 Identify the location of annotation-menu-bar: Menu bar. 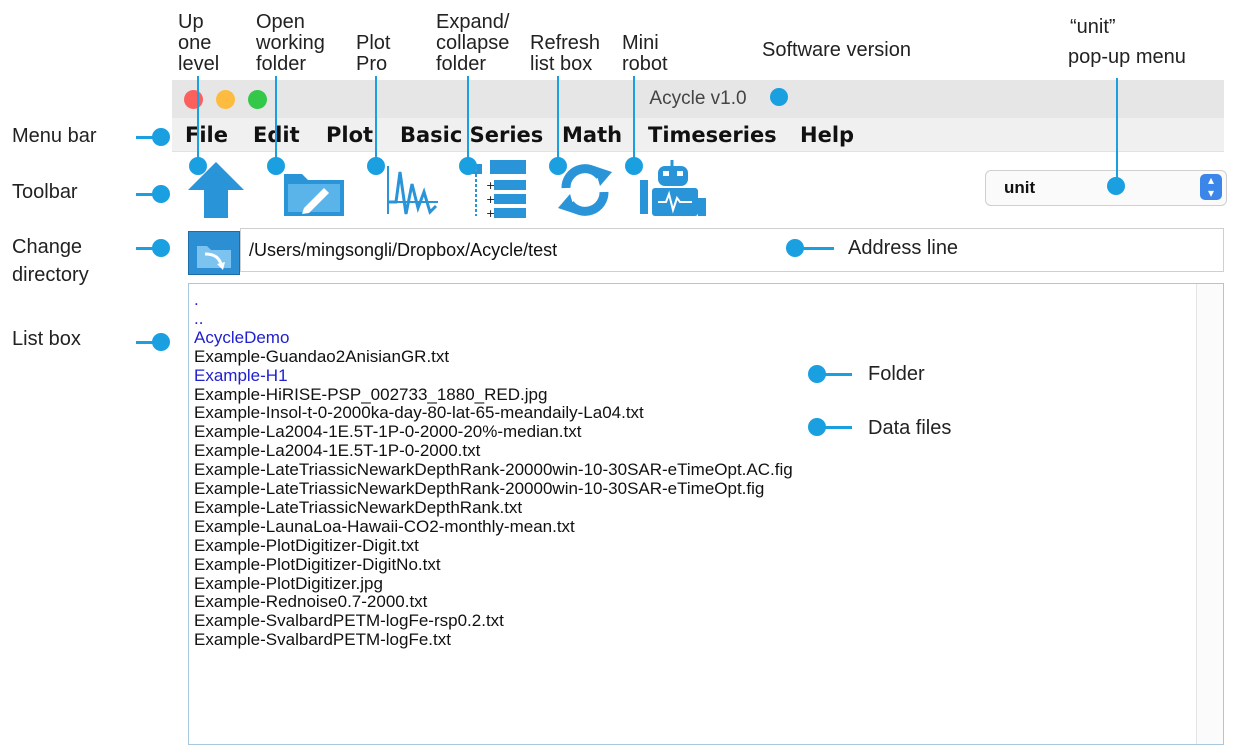
(54, 136).